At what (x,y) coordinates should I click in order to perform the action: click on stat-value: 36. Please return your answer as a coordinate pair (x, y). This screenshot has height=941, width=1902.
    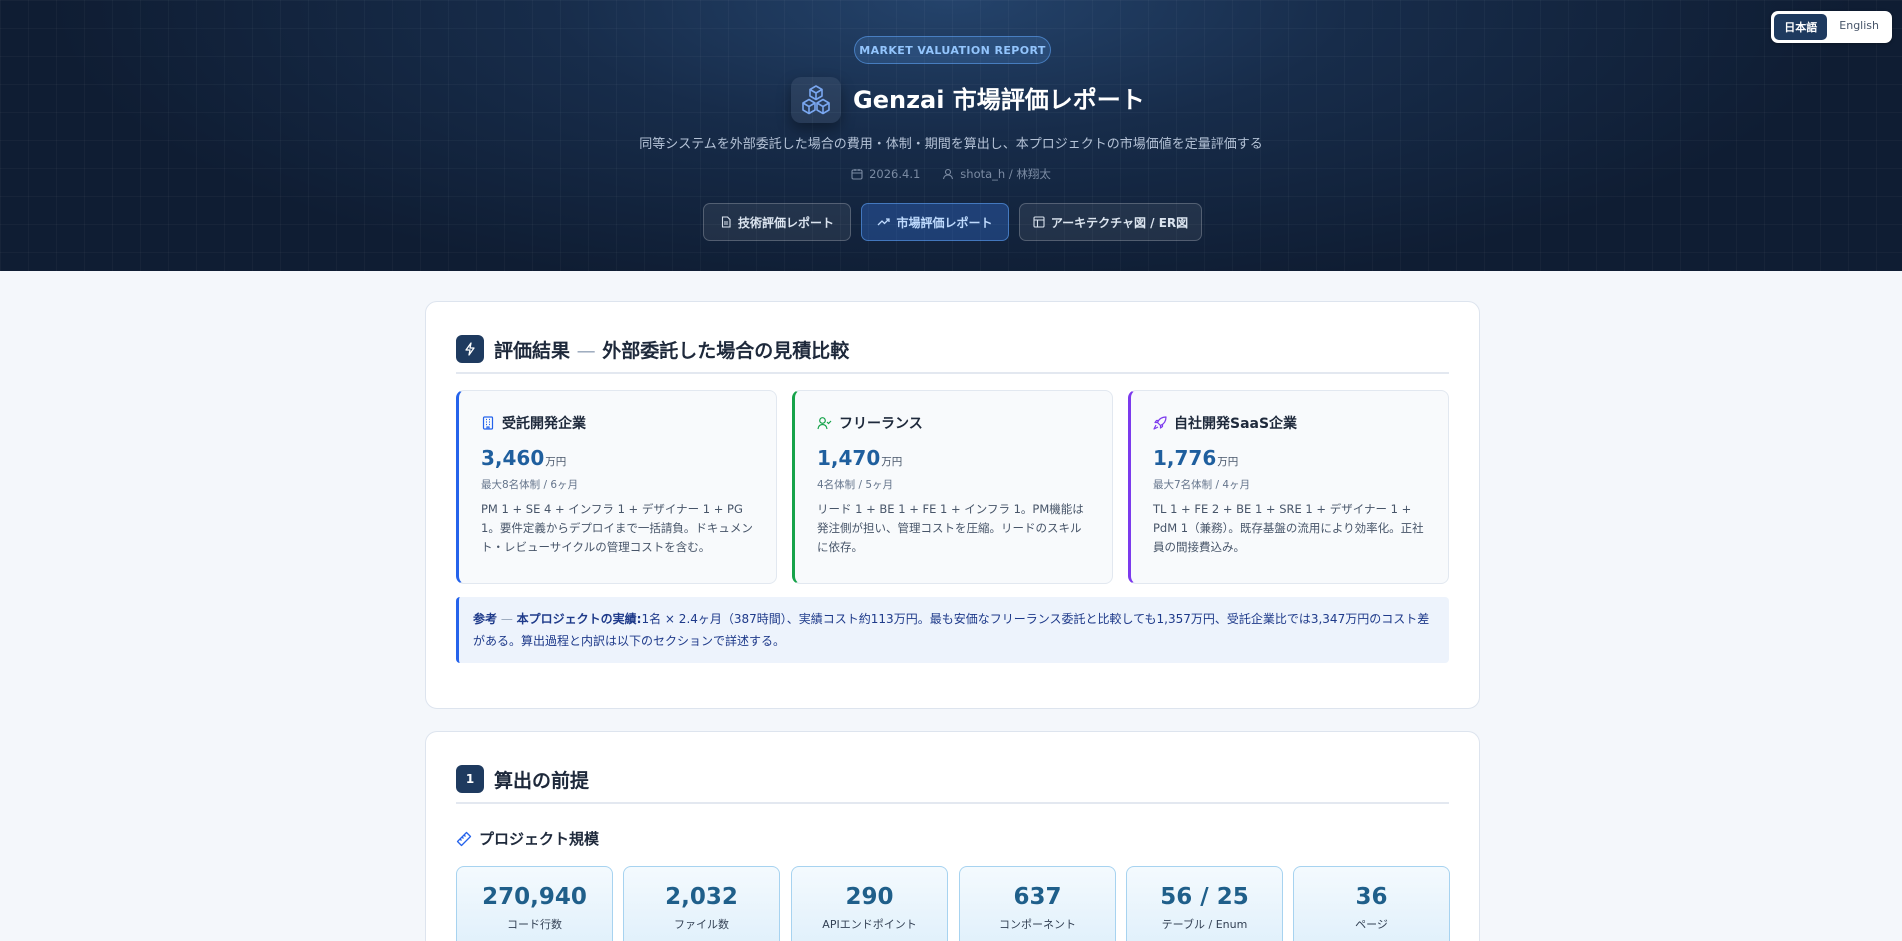
    Looking at the image, I should click on (1371, 897).